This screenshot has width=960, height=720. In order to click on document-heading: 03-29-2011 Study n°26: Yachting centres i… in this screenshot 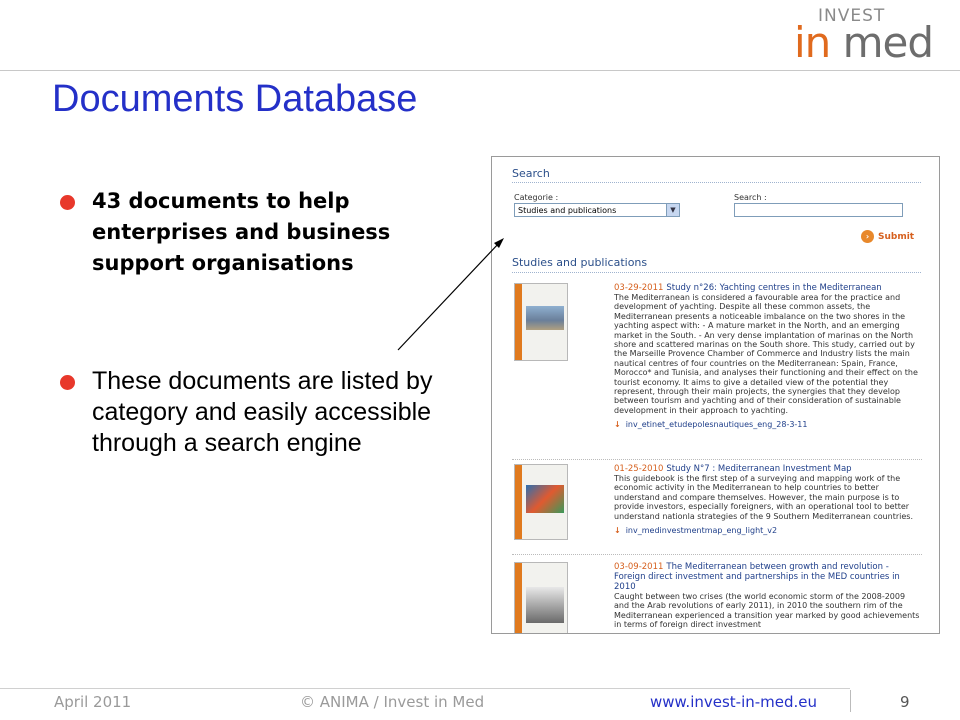, I will do `click(768, 288)`.